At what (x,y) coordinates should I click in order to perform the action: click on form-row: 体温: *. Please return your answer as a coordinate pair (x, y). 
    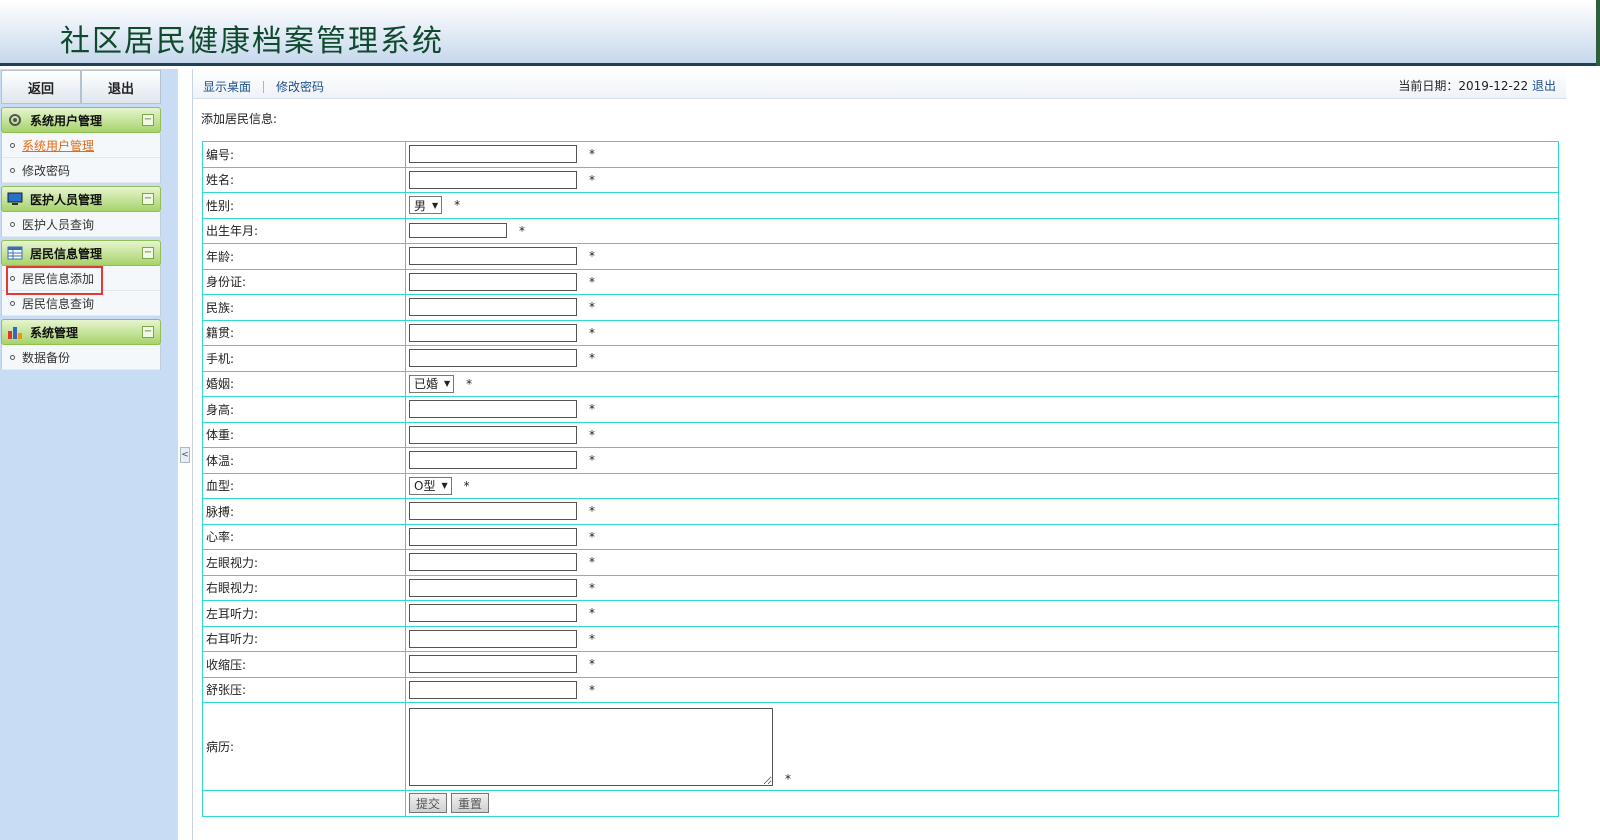
    Looking at the image, I should click on (880, 460).